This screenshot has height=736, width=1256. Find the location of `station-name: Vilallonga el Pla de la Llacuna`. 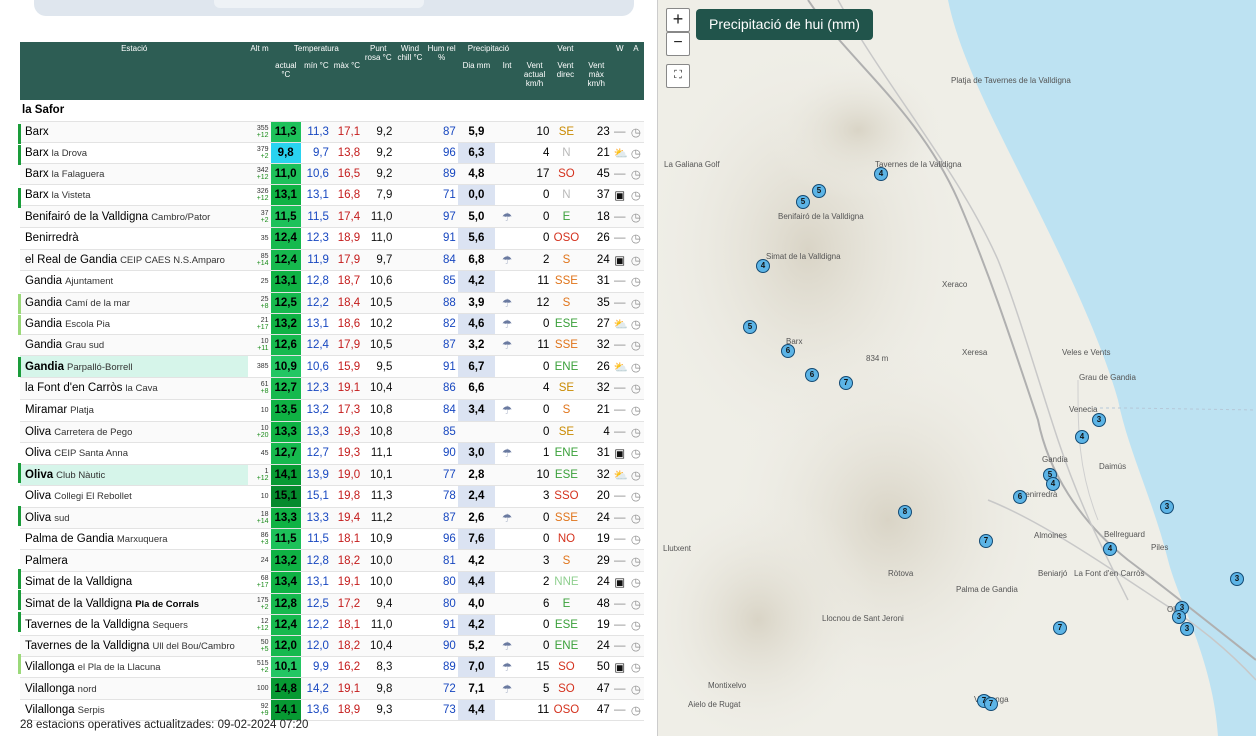

station-name: Vilallonga el Pla de la Llacuna is located at coordinates (134, 667).